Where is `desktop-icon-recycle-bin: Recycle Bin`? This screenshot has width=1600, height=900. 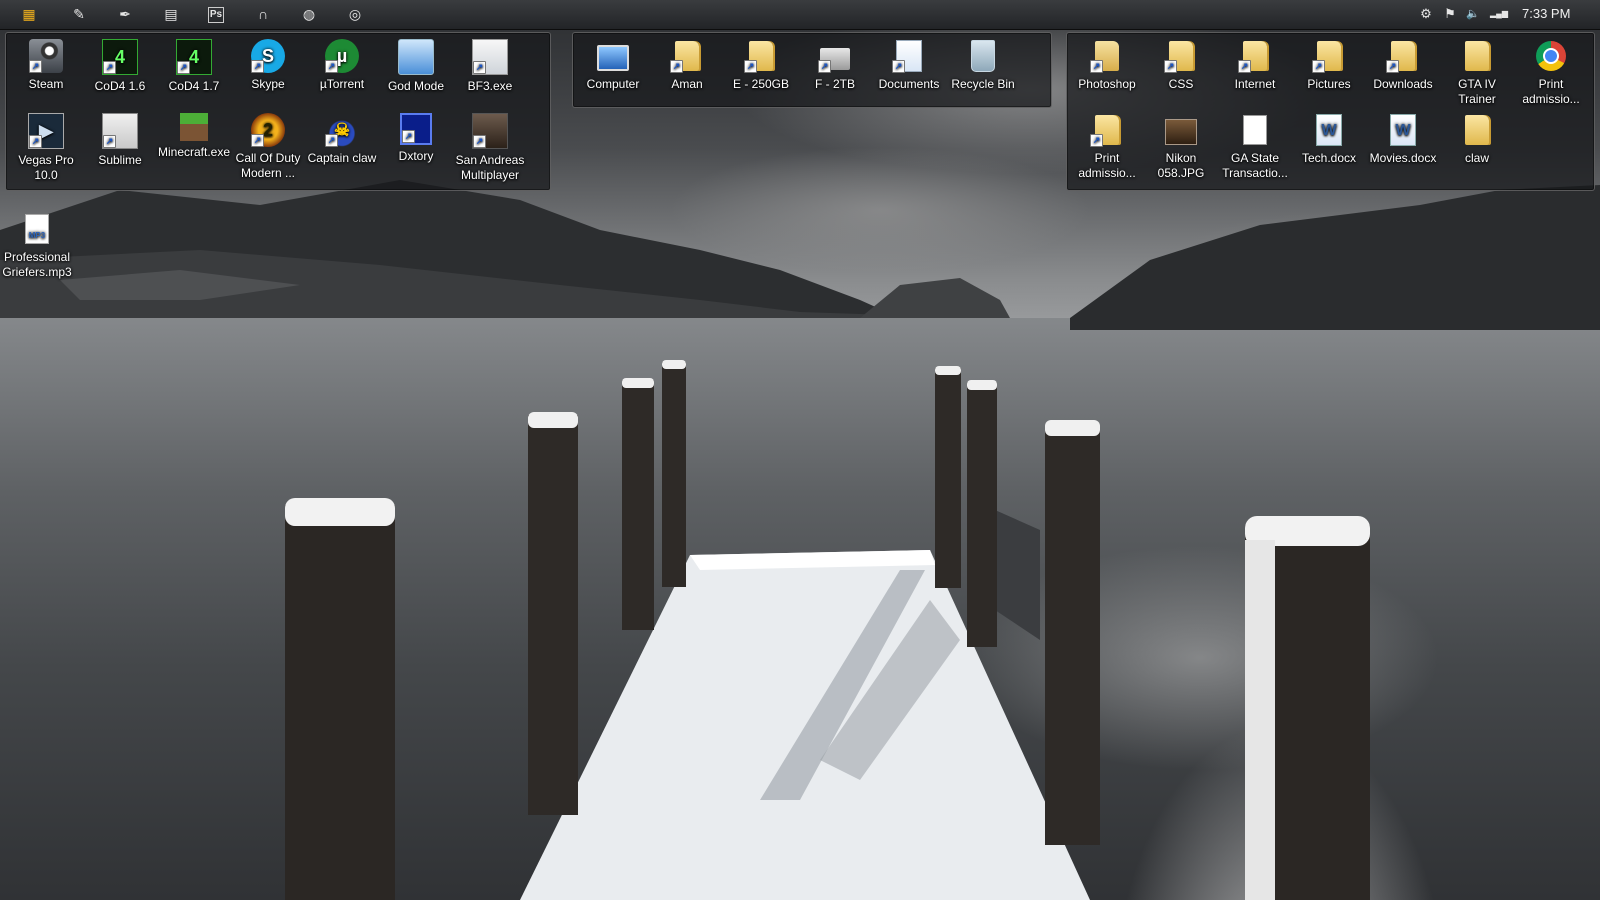
desktop-icon-recycle-bin: Recycle Bin is located at coordinates (983, 65).